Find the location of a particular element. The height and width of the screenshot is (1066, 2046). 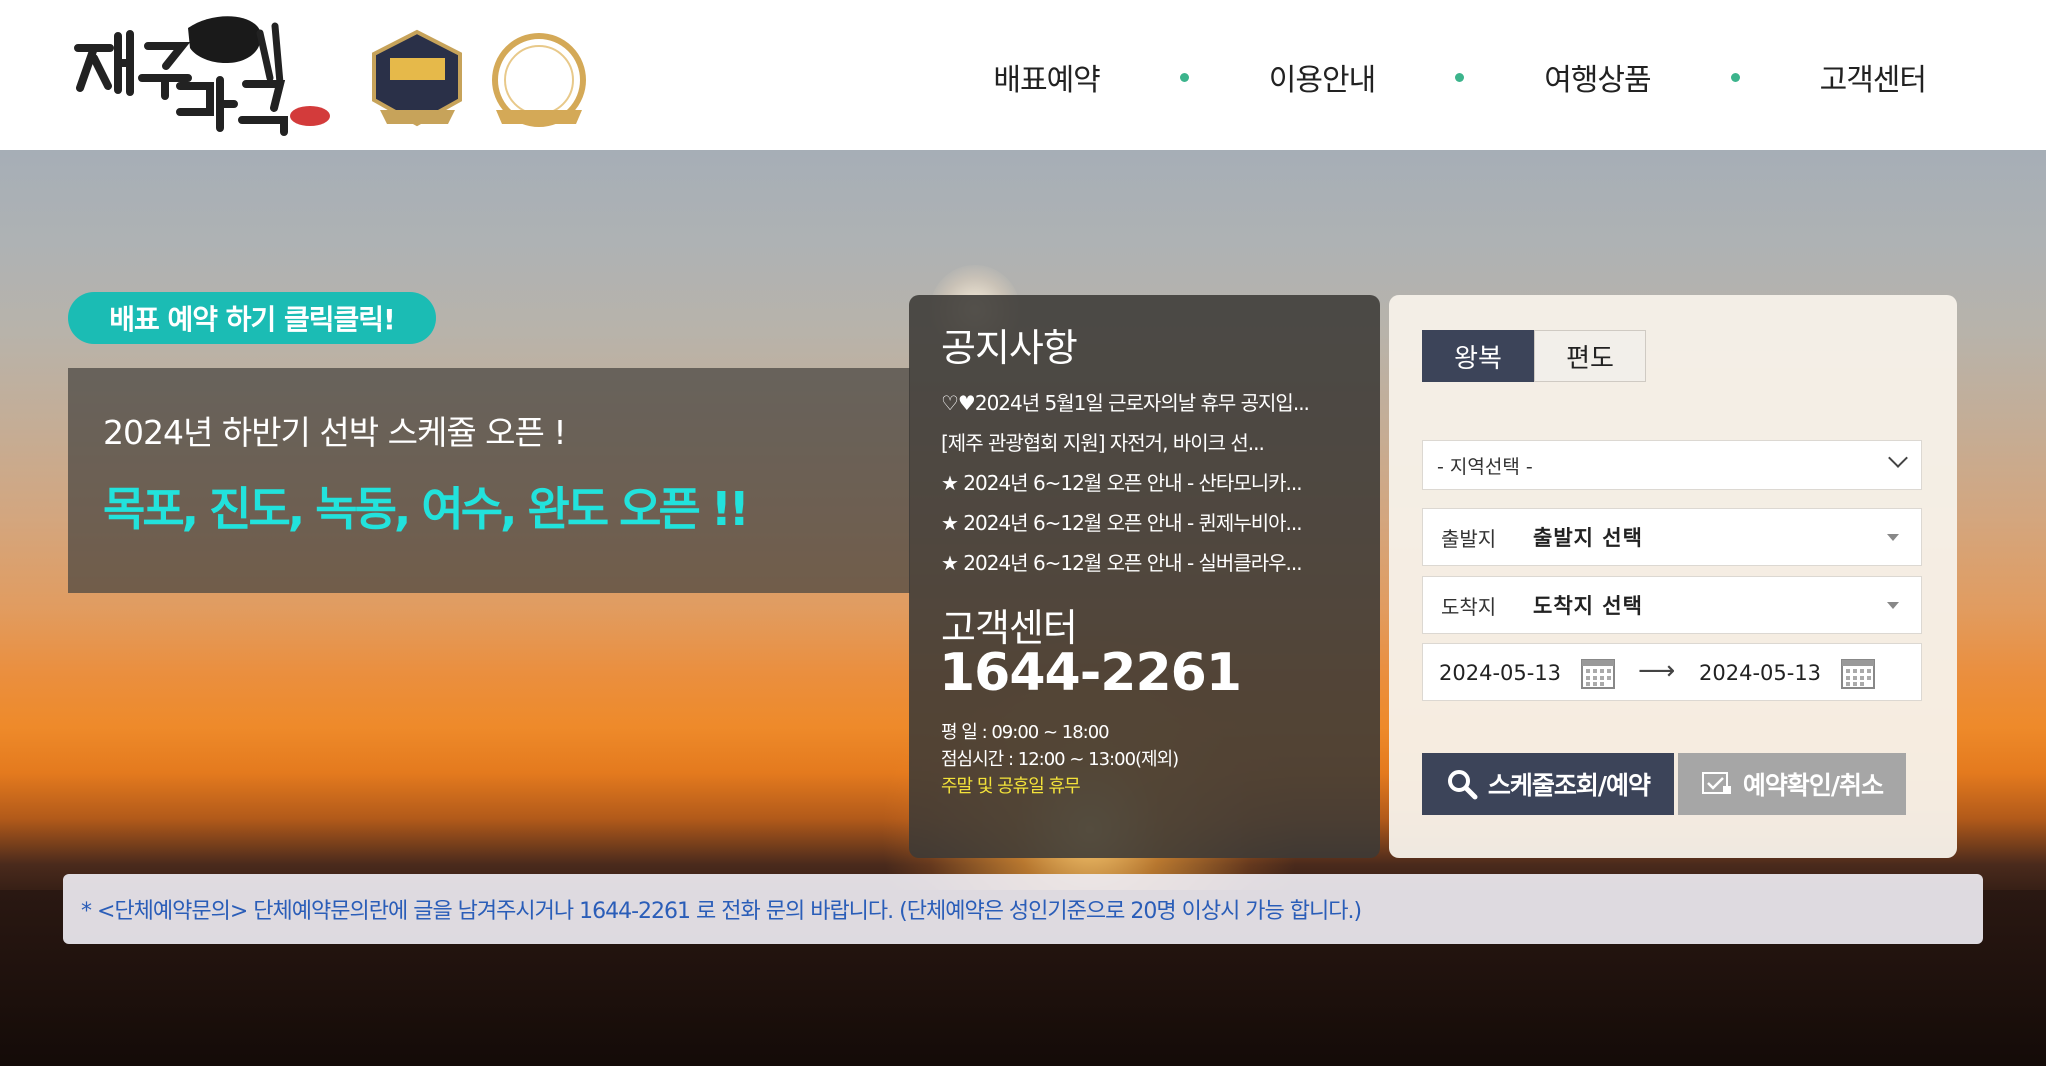

site-header: 배표예약 이용안내 여행상품 고객센터 is located at coordinates (1023, 75).